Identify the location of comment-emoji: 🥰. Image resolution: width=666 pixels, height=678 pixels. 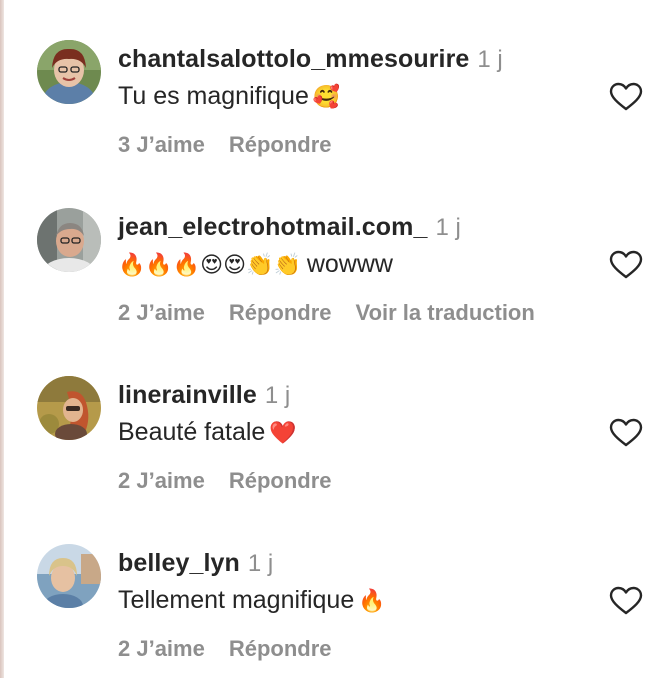
(326, 97).